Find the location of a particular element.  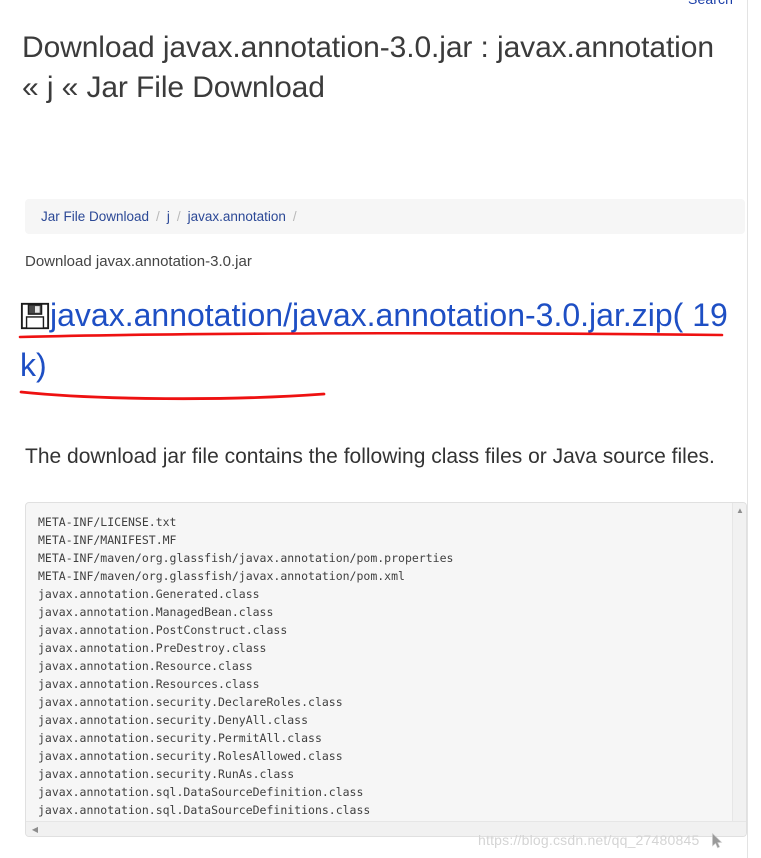

list-item: javax.annotation.security.RunAs.class is located at coordinates (166, 774).